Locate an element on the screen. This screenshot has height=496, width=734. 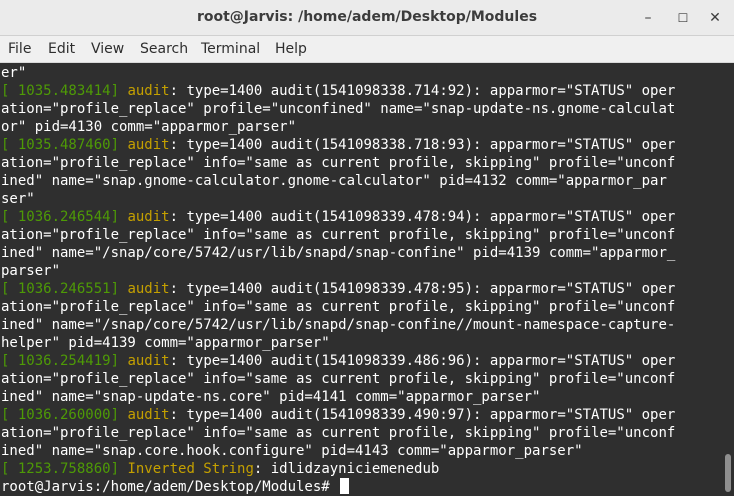
terminal-line: er" is located at coordinates (14, 73).